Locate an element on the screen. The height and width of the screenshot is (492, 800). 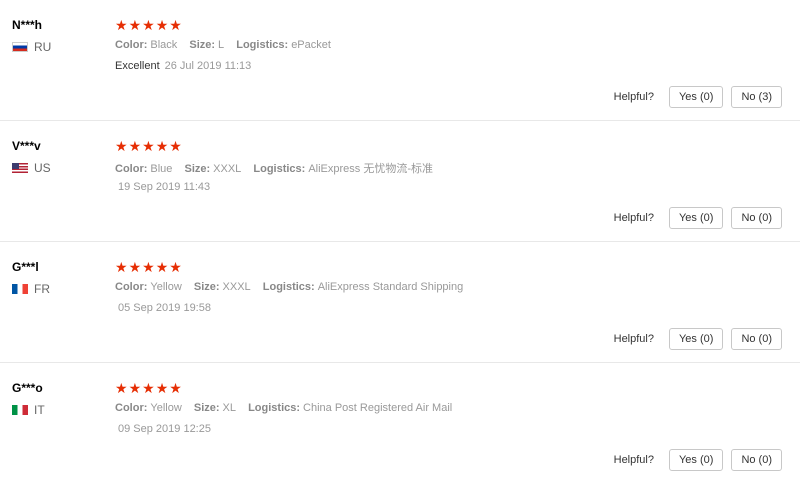
country-code: RU is located at coordinates (43, 47).